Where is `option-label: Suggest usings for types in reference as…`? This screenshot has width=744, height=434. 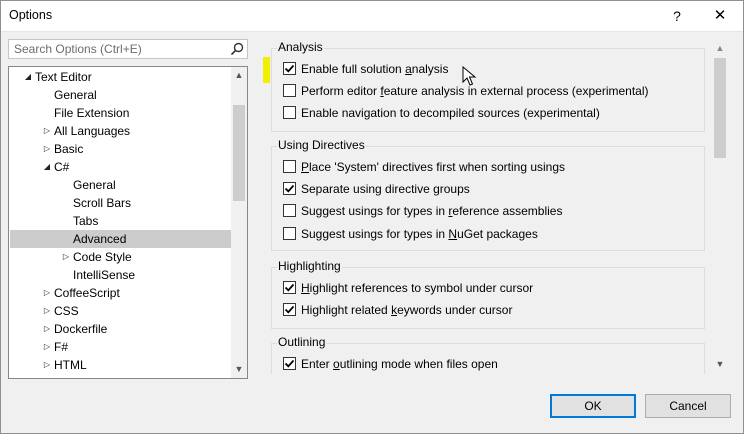
option-label: Suggest usings for types in reference as… is located at coordinates (431, 211).